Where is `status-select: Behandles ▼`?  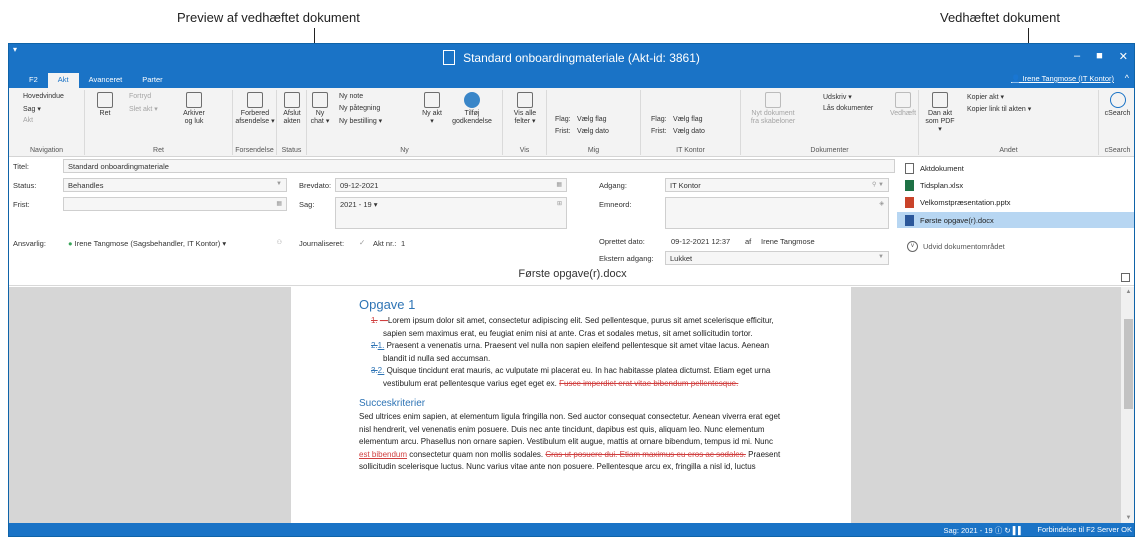
status-select: Behandles ▼ is located at coordinates (175, 185).